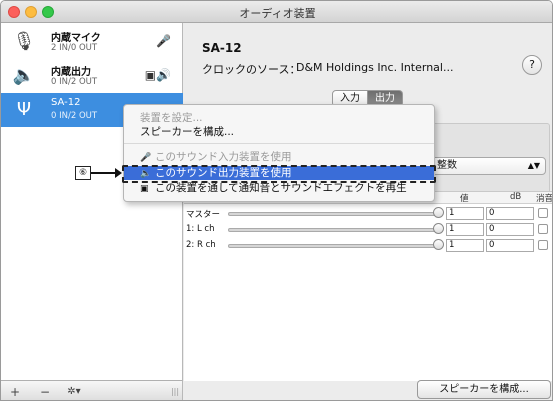 This screenshot has width=553, height=401. Describe the element at coordinates (447, 165) in the screenshot. I see `format-value: 整数` at that location.